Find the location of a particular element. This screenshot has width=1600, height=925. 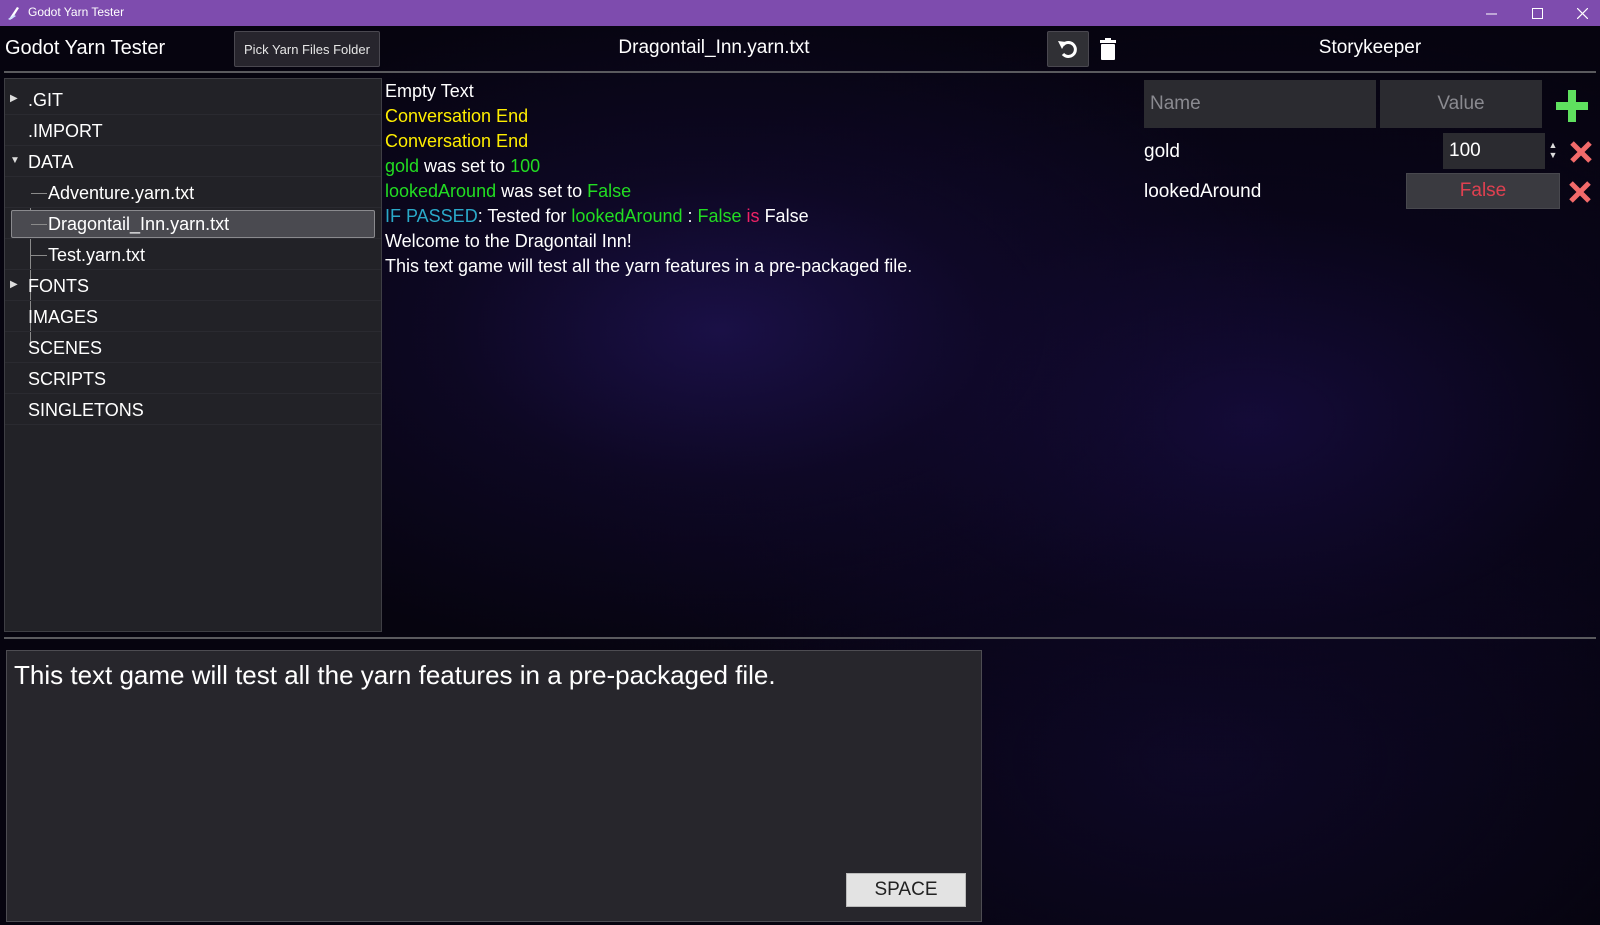

tree-item-git: ▶ .GIT is located at coordinates (193, 99).